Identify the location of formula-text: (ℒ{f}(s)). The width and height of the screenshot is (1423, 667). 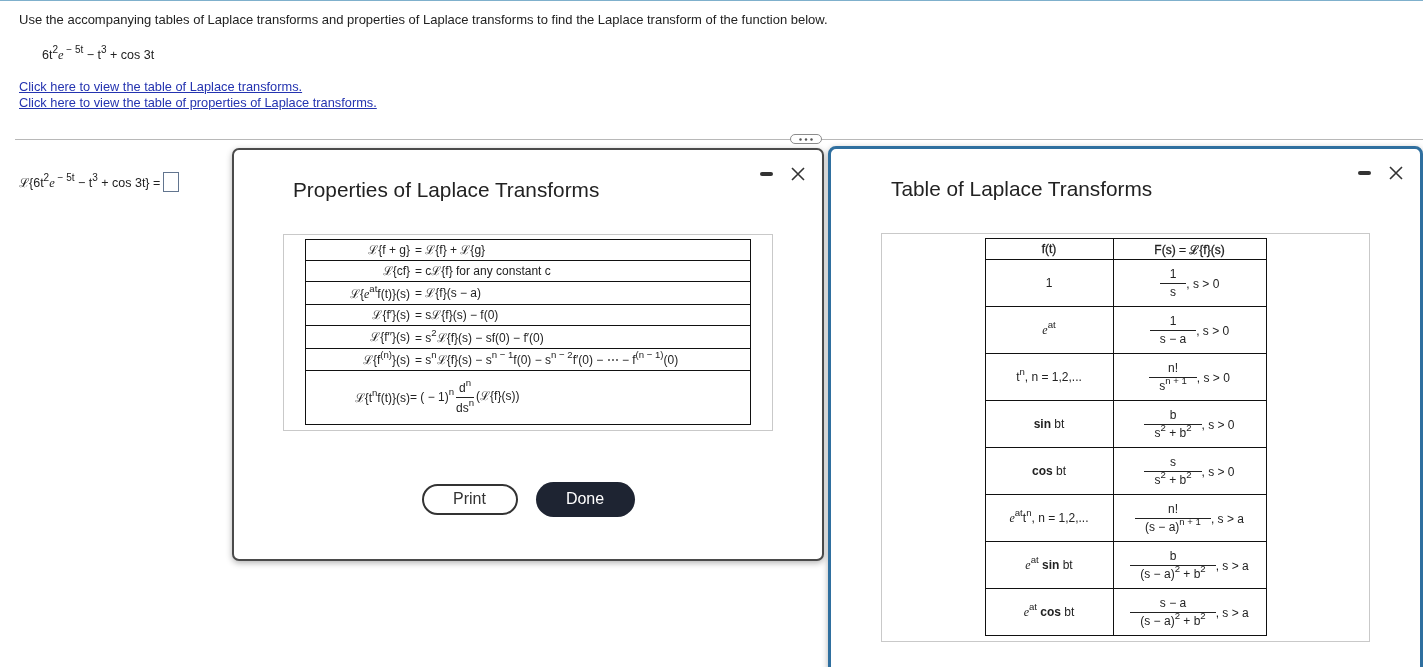
(498, 396).